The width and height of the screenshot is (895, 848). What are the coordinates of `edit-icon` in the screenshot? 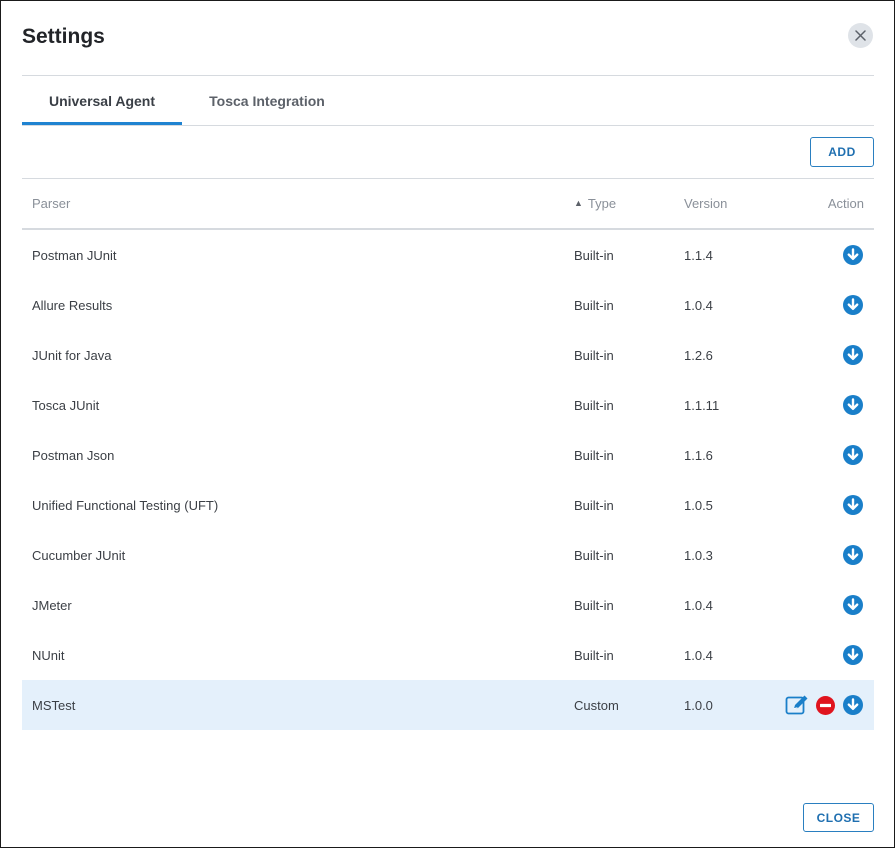 It's located at (797, 705).